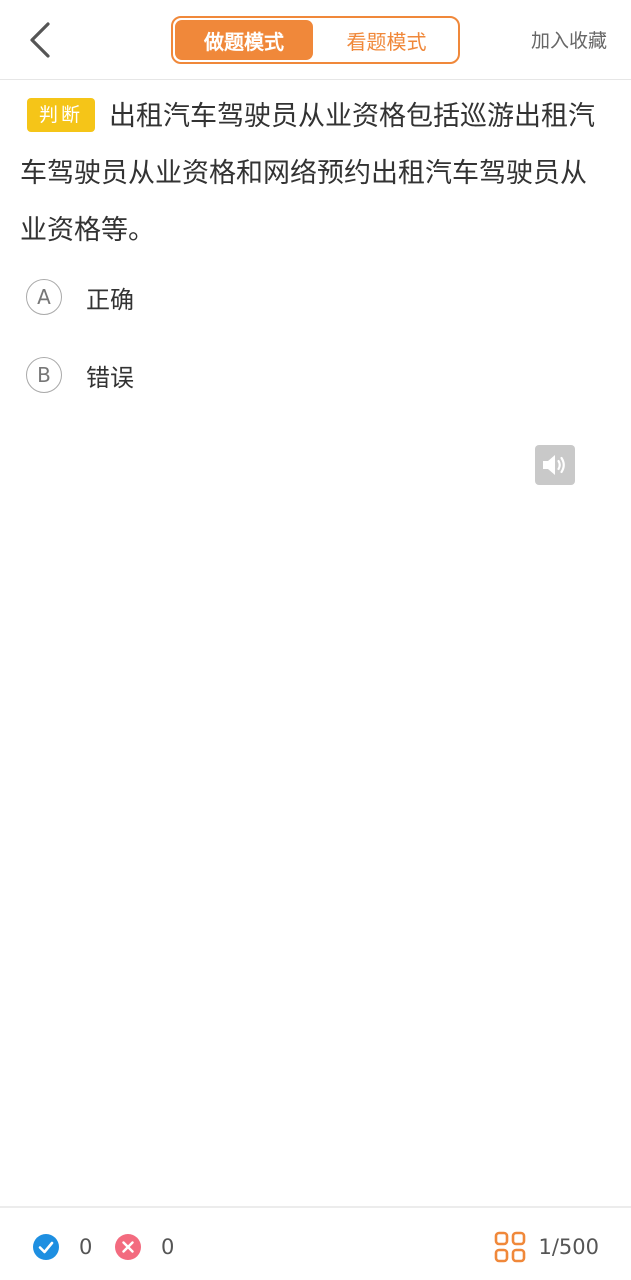  What do you see at coordinates (386, 40) in the screenshot?
I see `tab-review-mode: 看题模式` at bounding box center [386, 40].